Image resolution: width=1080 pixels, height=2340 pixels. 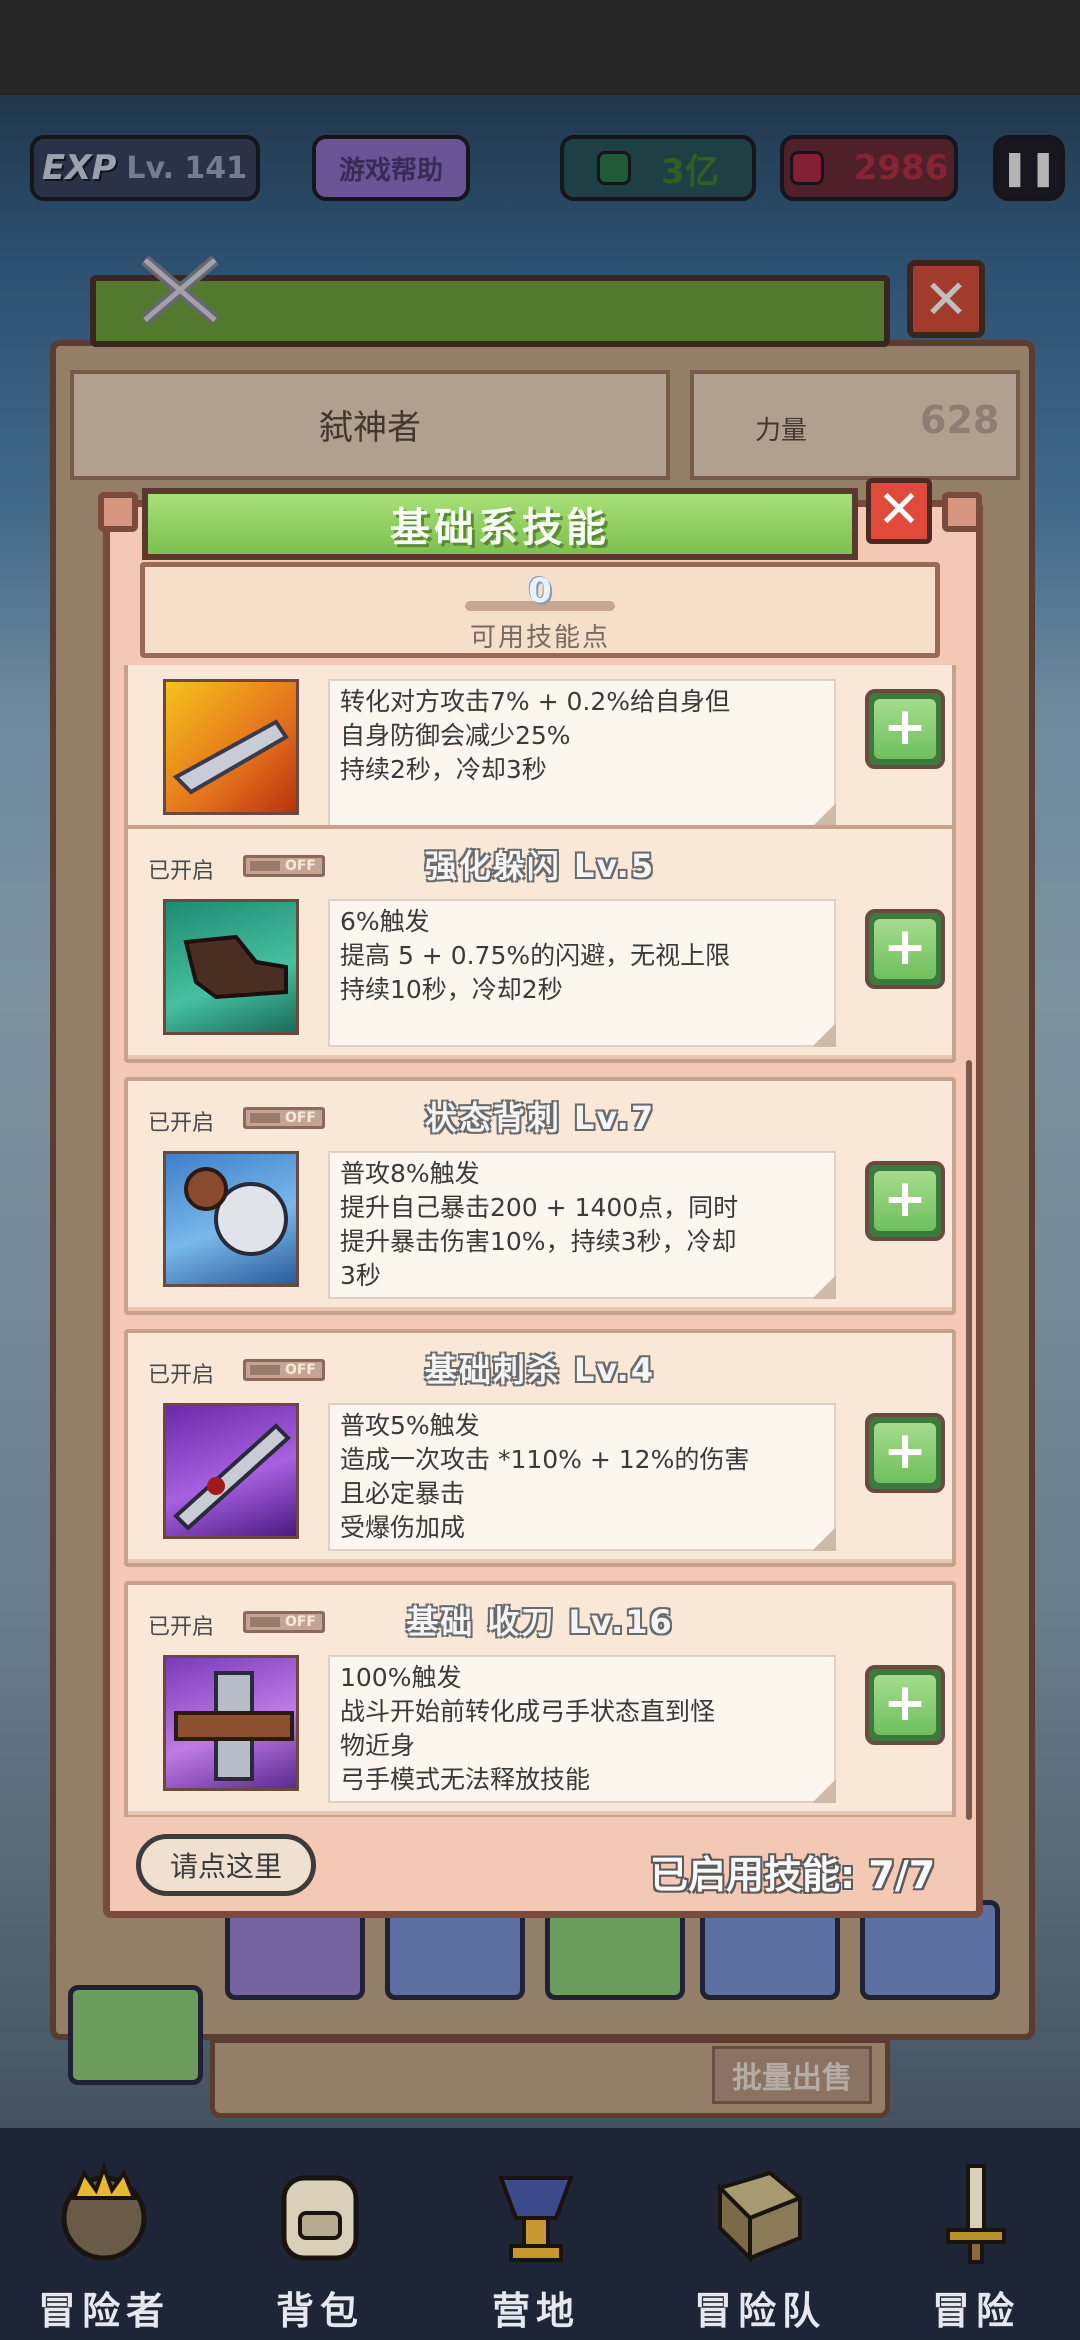 I want to click on skill-description: 普攻5%触发 造成一次攻击 *110% + 12%的伤害 且必定暴击 受爆伤加成, so click(x=582, y=1477).